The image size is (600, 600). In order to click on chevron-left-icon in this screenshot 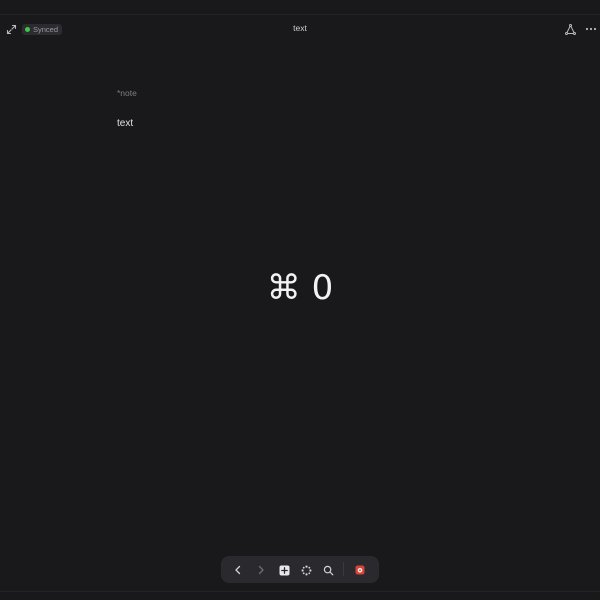, I will do `click(238, 570)`.